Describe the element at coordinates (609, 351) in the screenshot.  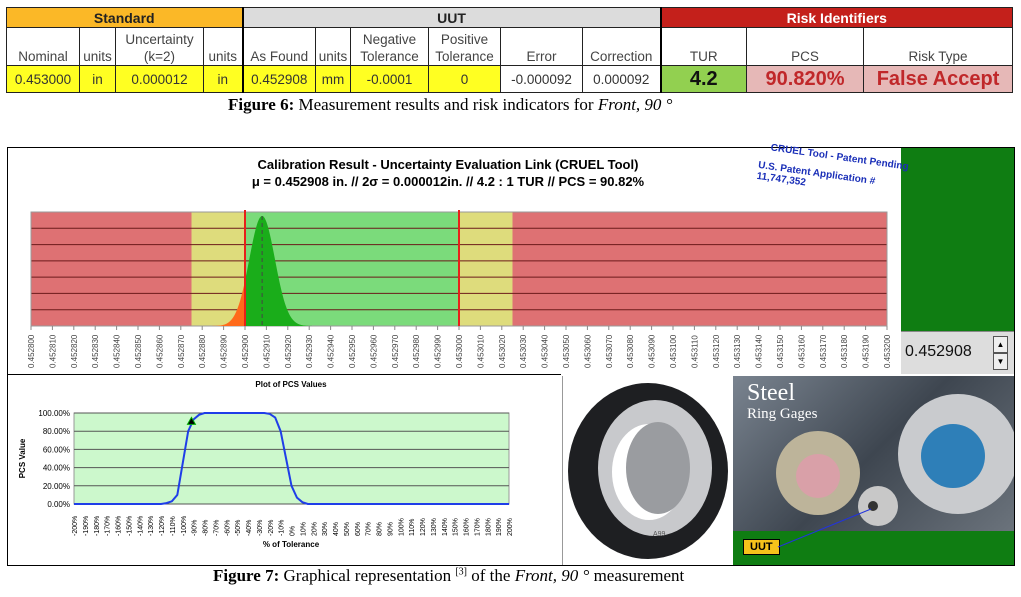
I see `x-tick-label: 0.453070` at that location.